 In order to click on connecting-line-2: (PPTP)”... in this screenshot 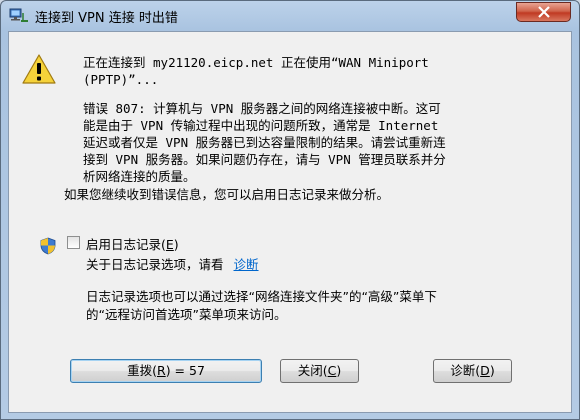, I will do `click(121, 79)`.